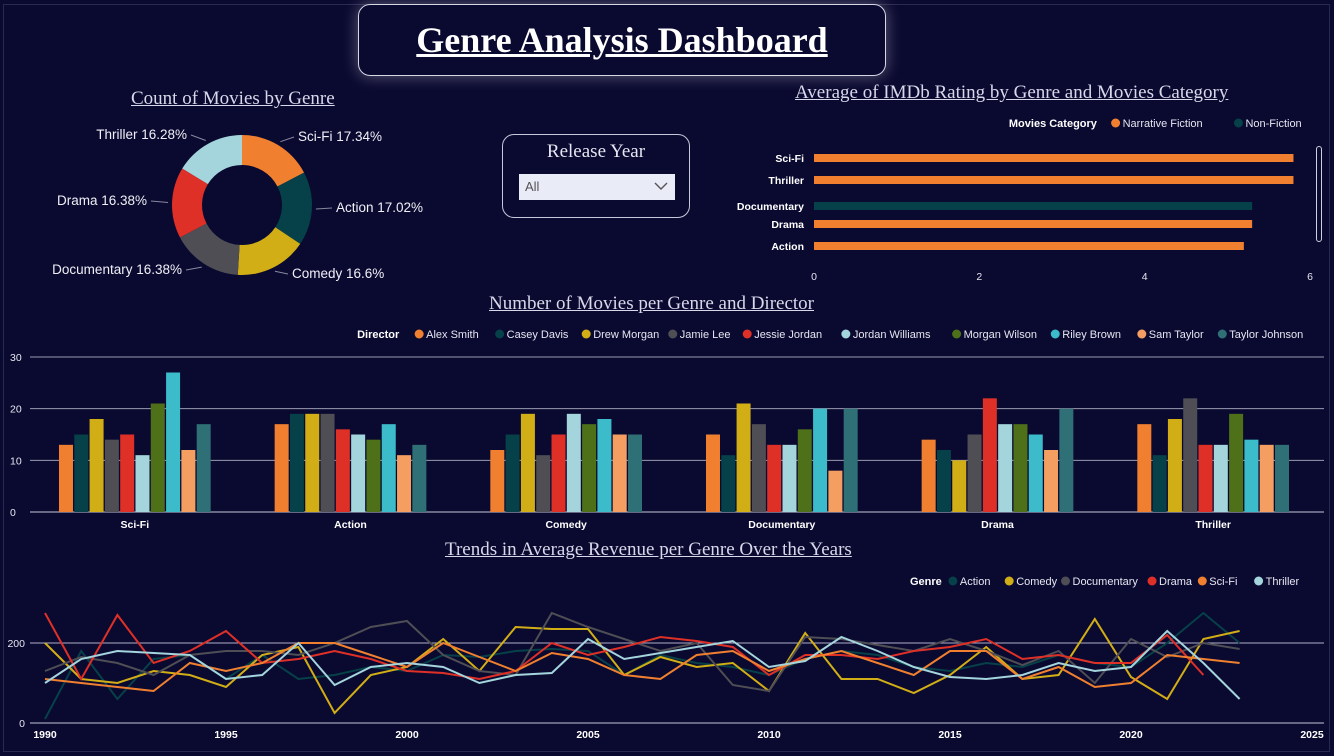 The height and width of the screenshot is (756, 1334). I want to click on imdb-category-label: Drama, so click(787, 225).